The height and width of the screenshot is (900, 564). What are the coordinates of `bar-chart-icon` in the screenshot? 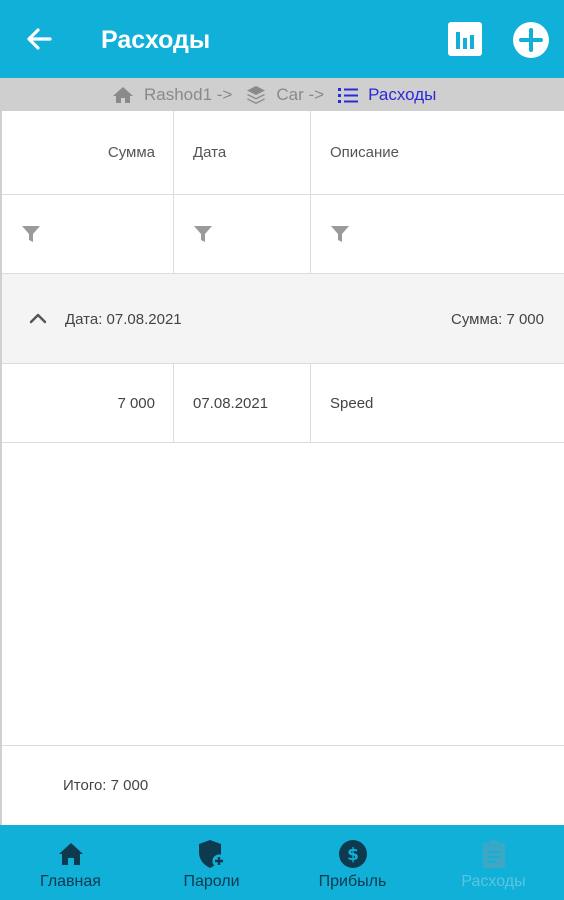 It's located at (465, 39).